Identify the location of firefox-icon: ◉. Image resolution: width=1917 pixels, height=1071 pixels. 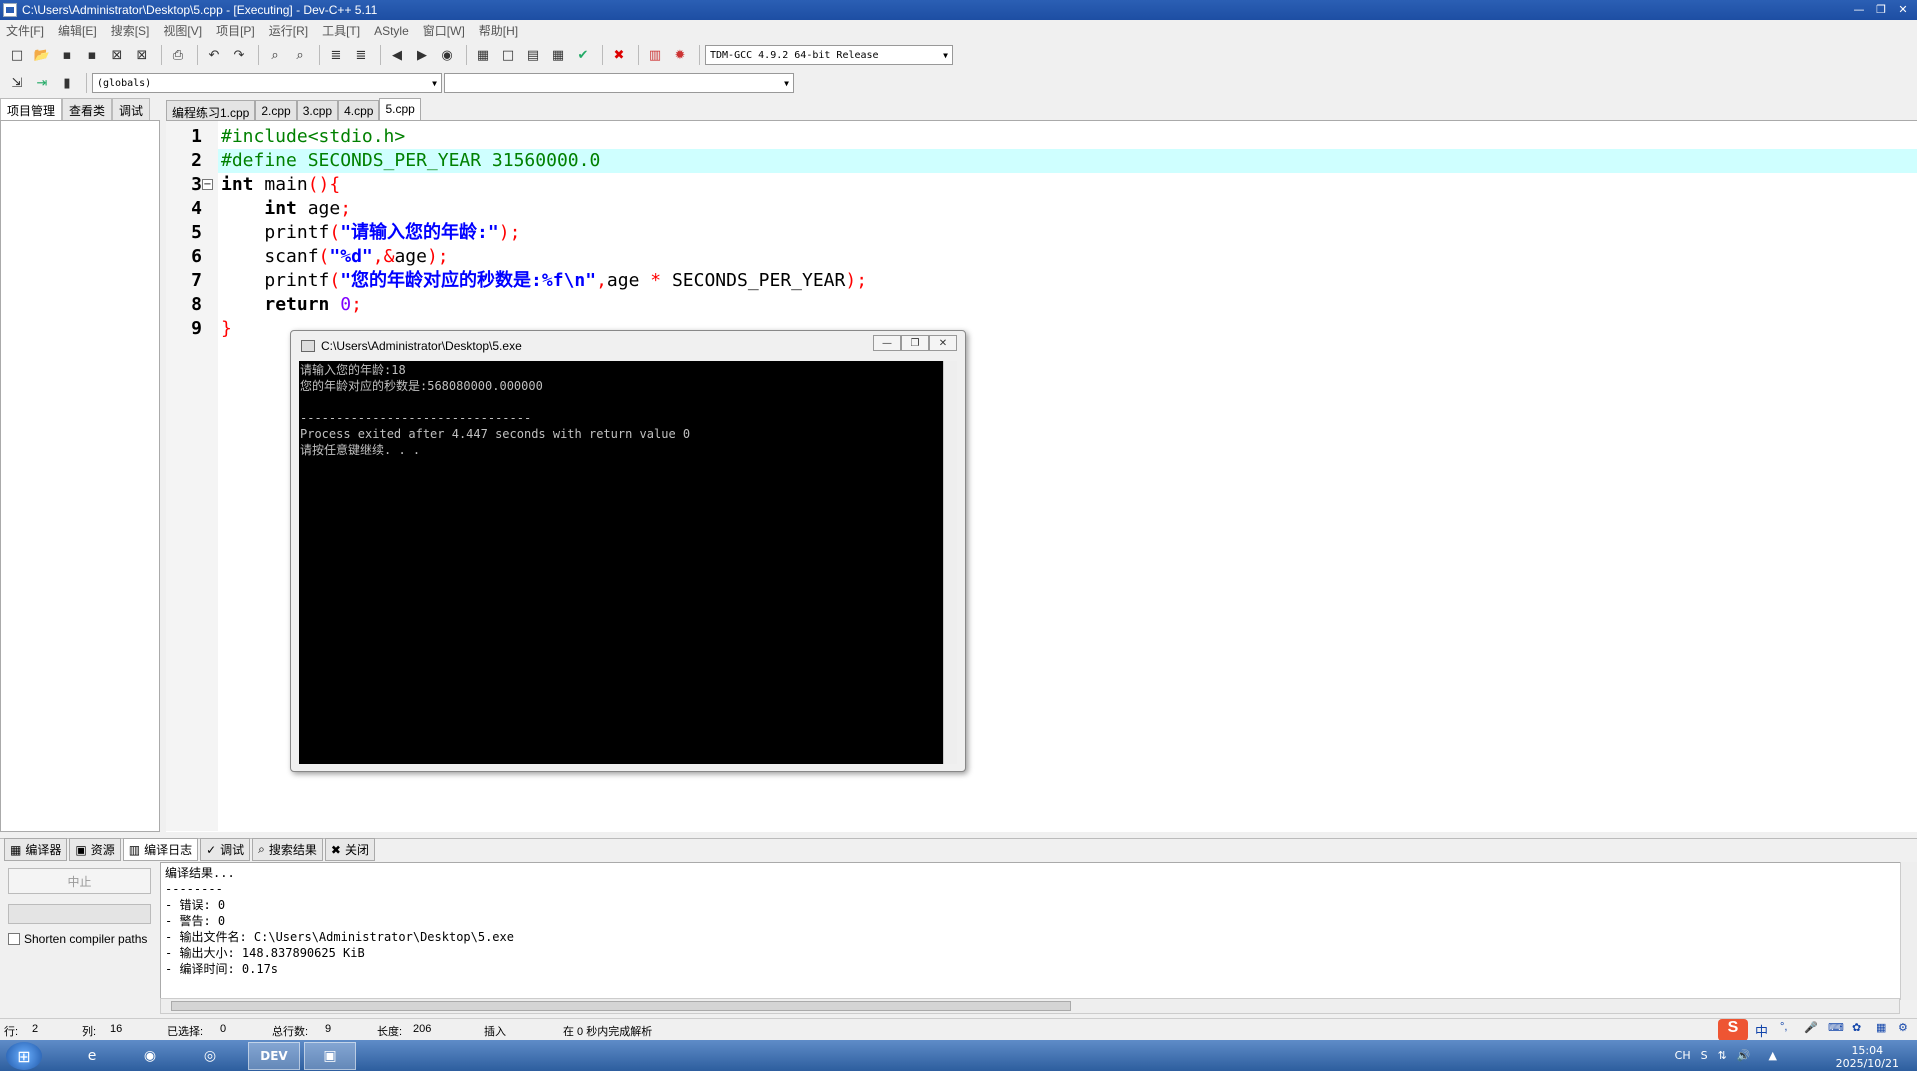
(150, 1056).